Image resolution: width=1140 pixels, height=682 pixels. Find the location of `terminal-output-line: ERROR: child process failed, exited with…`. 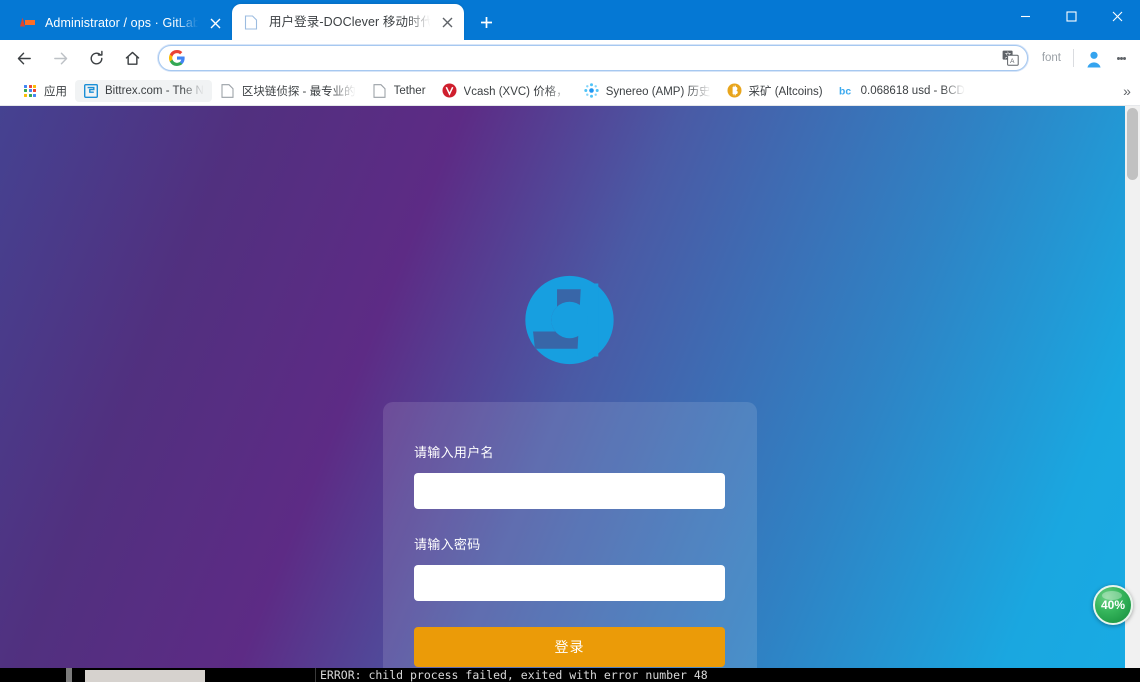

terminal-output-line: ERROR: child process failed, exited with… is located at coordinates (695, 675).